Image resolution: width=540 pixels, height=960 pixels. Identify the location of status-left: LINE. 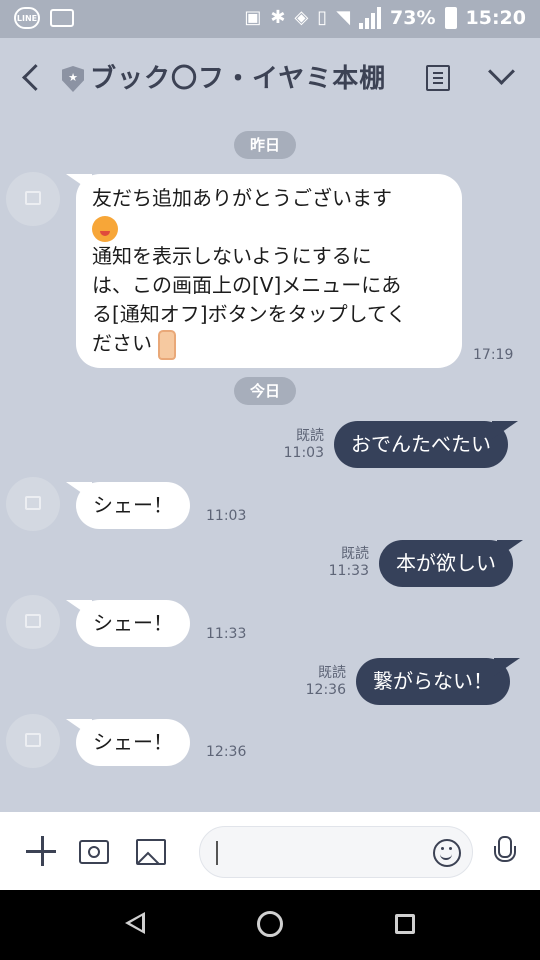
(44, 18).